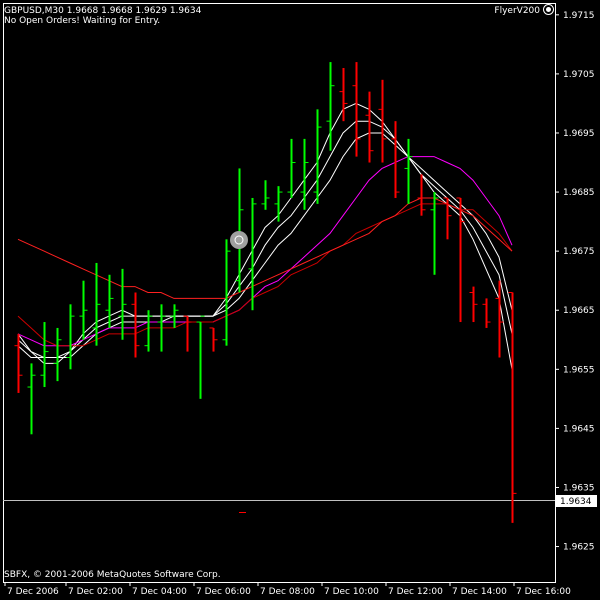 The width and height of the screenshot is (600, 600). Describe the element at coordinates (579, 311) in the screenshot. I see `price-tick-label: 1.9665` at that location.